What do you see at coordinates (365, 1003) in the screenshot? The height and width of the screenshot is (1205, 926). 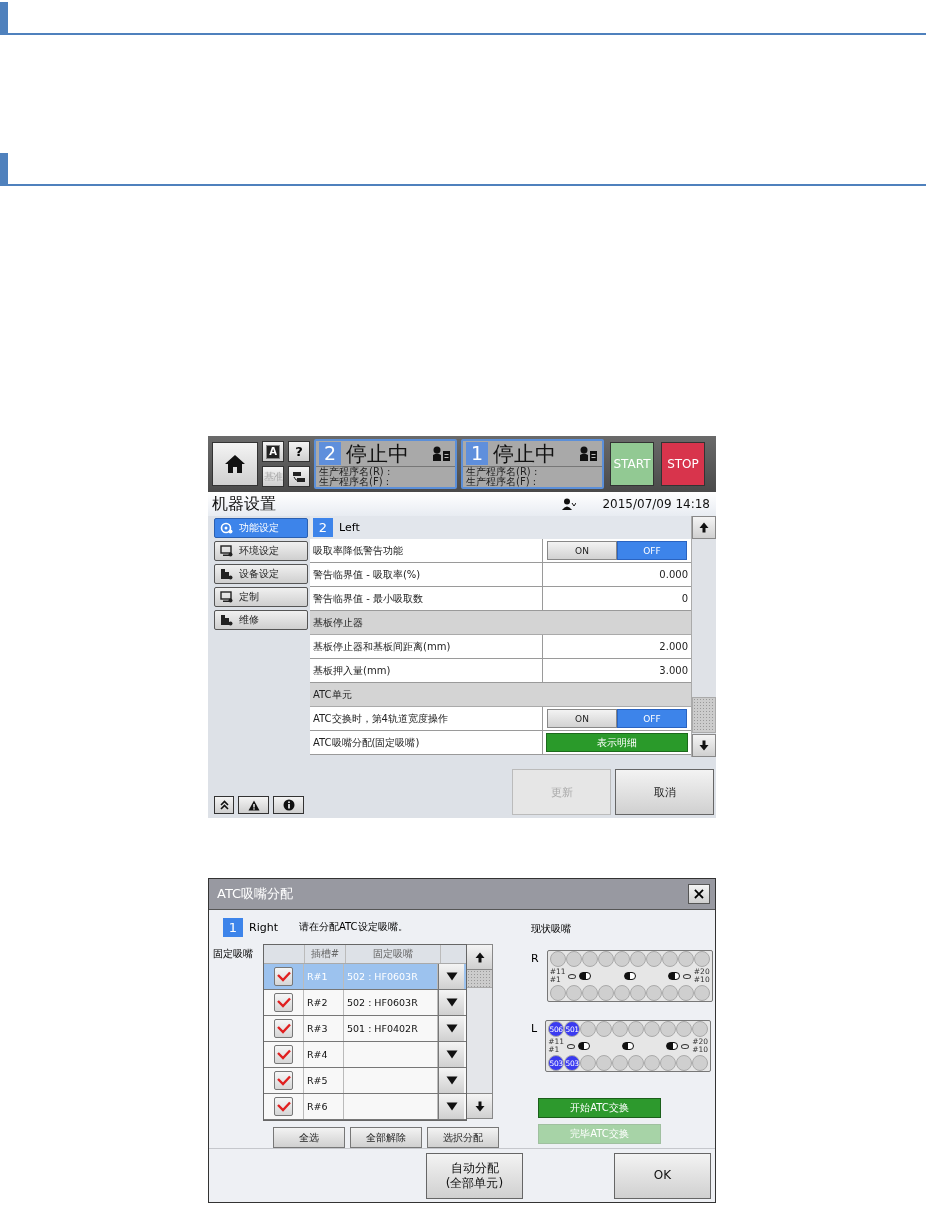 I see `table-row: R#2 502 : HF0603R` at bounding box center [365, 1003].